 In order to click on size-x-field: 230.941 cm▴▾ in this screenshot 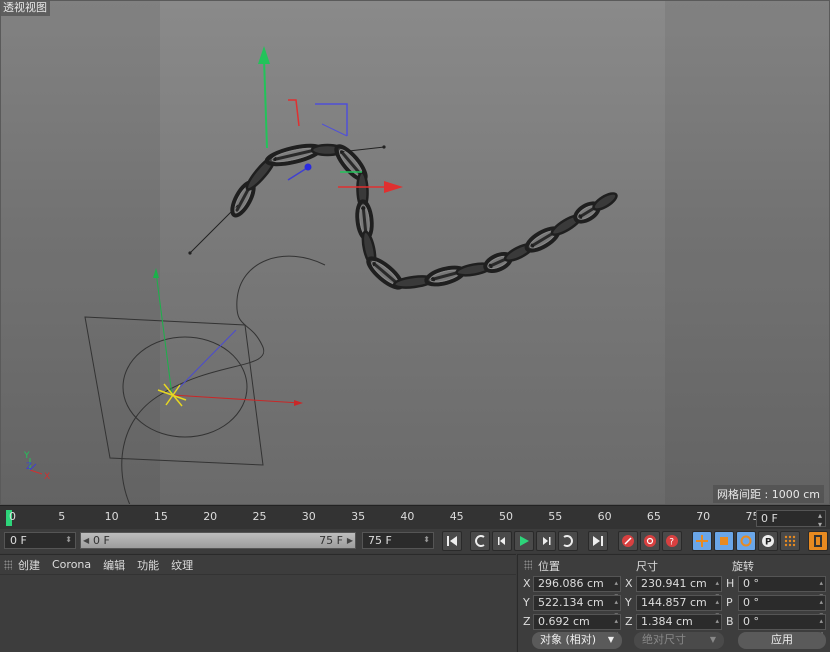, I will do `click(679, 588)`.